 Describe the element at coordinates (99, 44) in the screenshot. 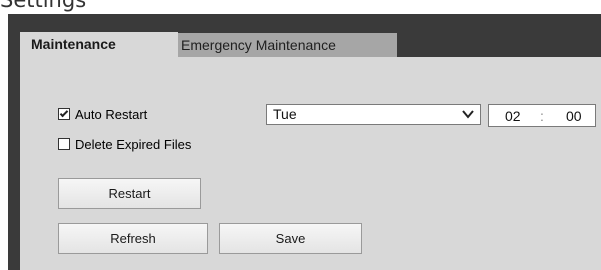

I see `tab-maintenance: Maintenance` at that location.